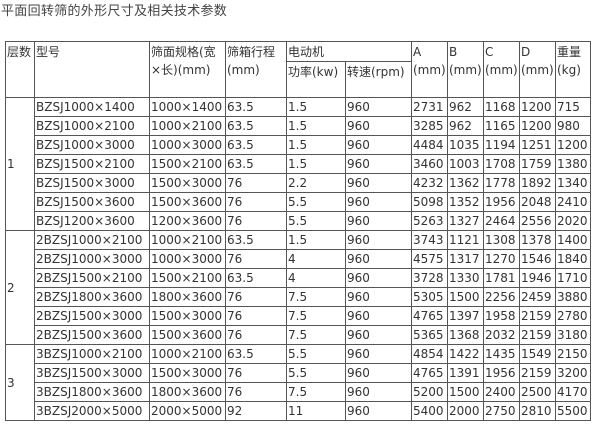  I want to click on header-model: 型号, so click(92, 69).